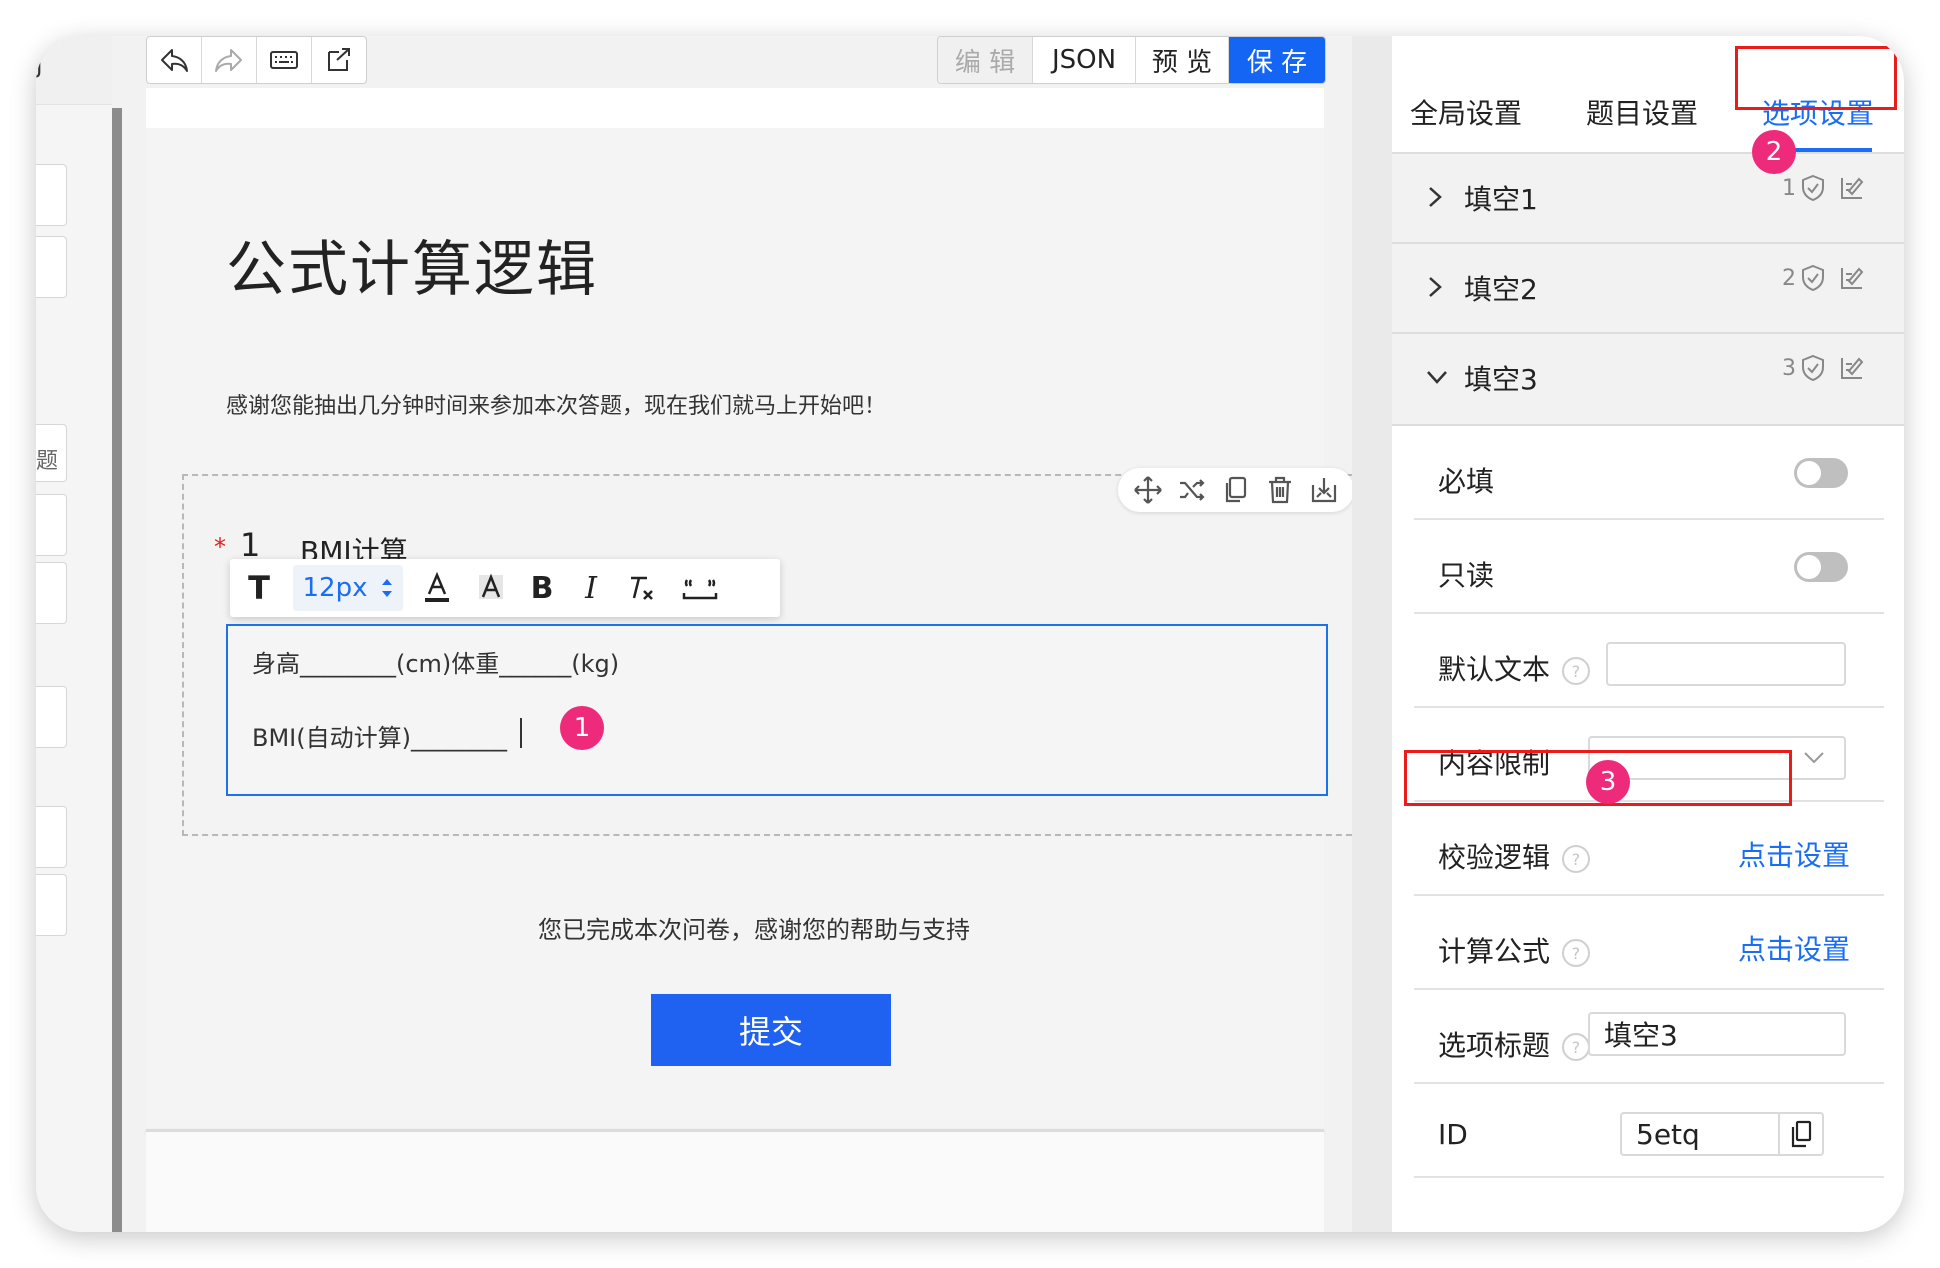  I want to click on blank-item-count: 2, so click(1789, 278).